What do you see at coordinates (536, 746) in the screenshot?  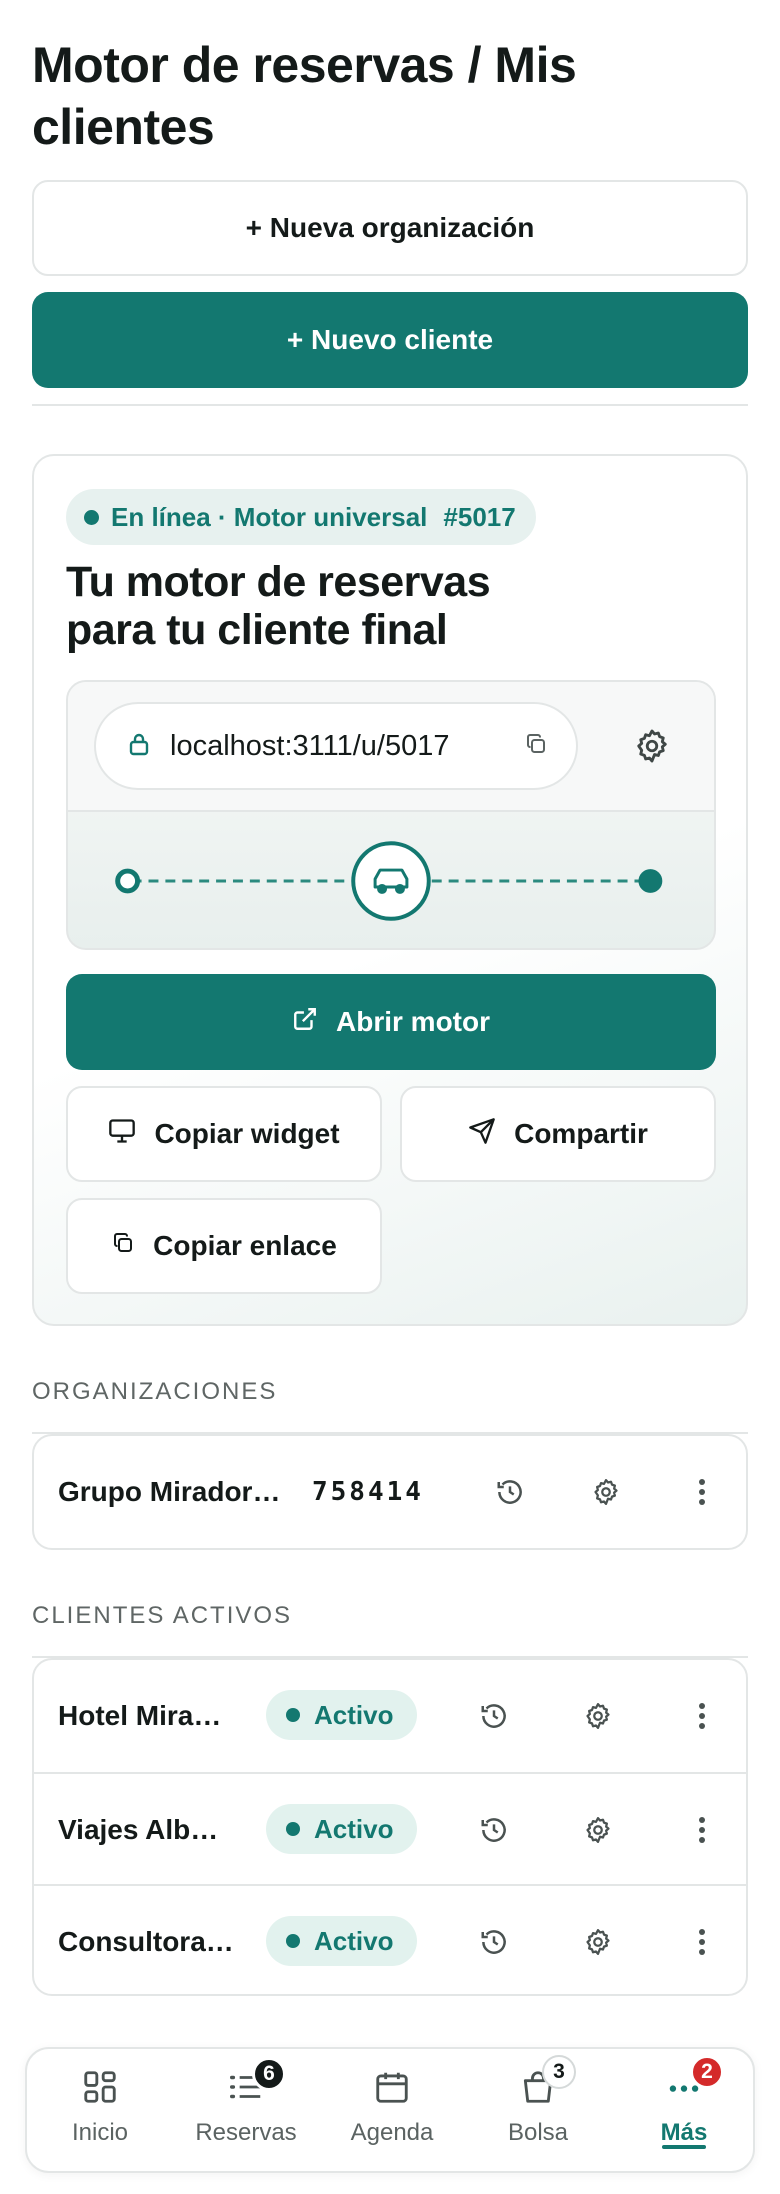 I see `copy-url-icon` at bounding box center [536, 746].